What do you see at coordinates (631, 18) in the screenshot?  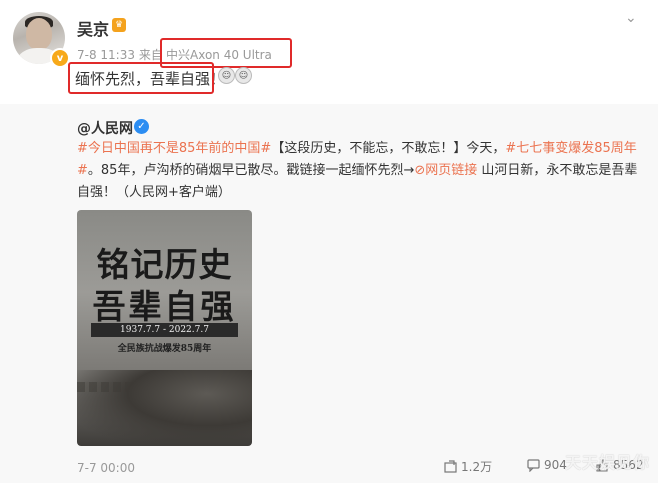 I see `chevron-down-icon: ⌄` at bounding box center [631, 18].